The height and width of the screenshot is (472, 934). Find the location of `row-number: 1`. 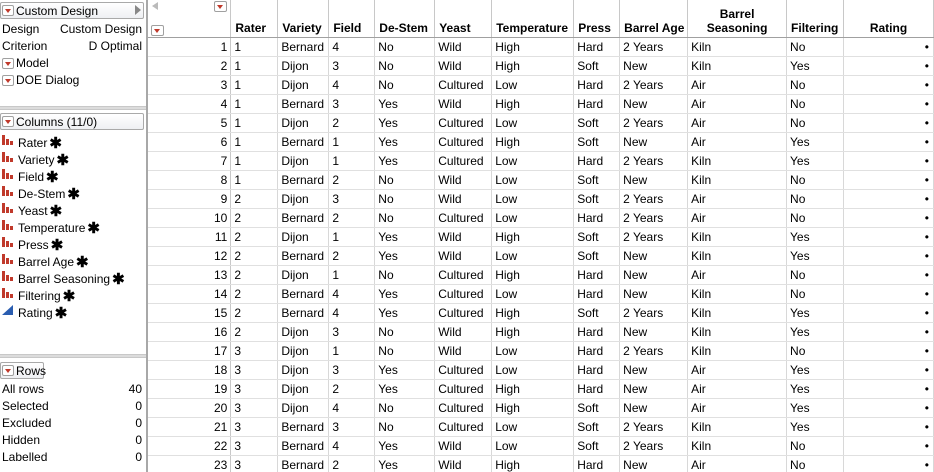

row-number: 1 is located at coordinates (190, 47).